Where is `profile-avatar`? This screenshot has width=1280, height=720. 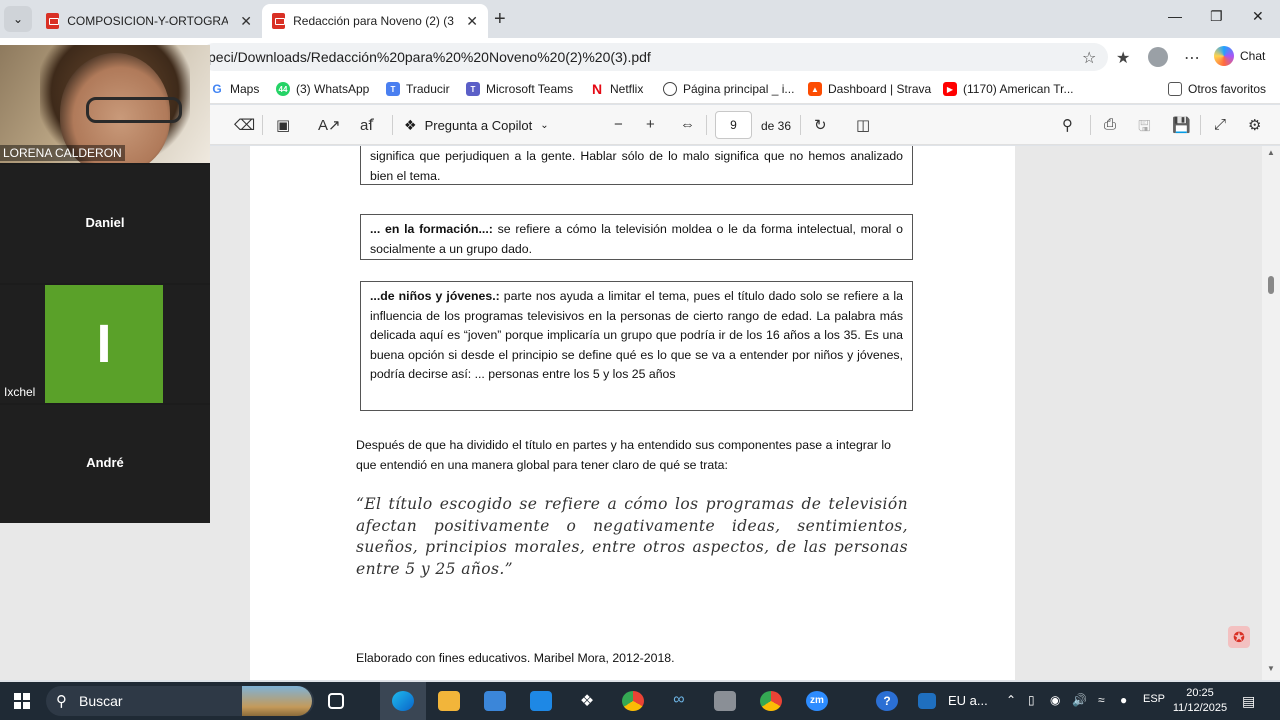
profile-avatar is located at coordinates (1158, 57).